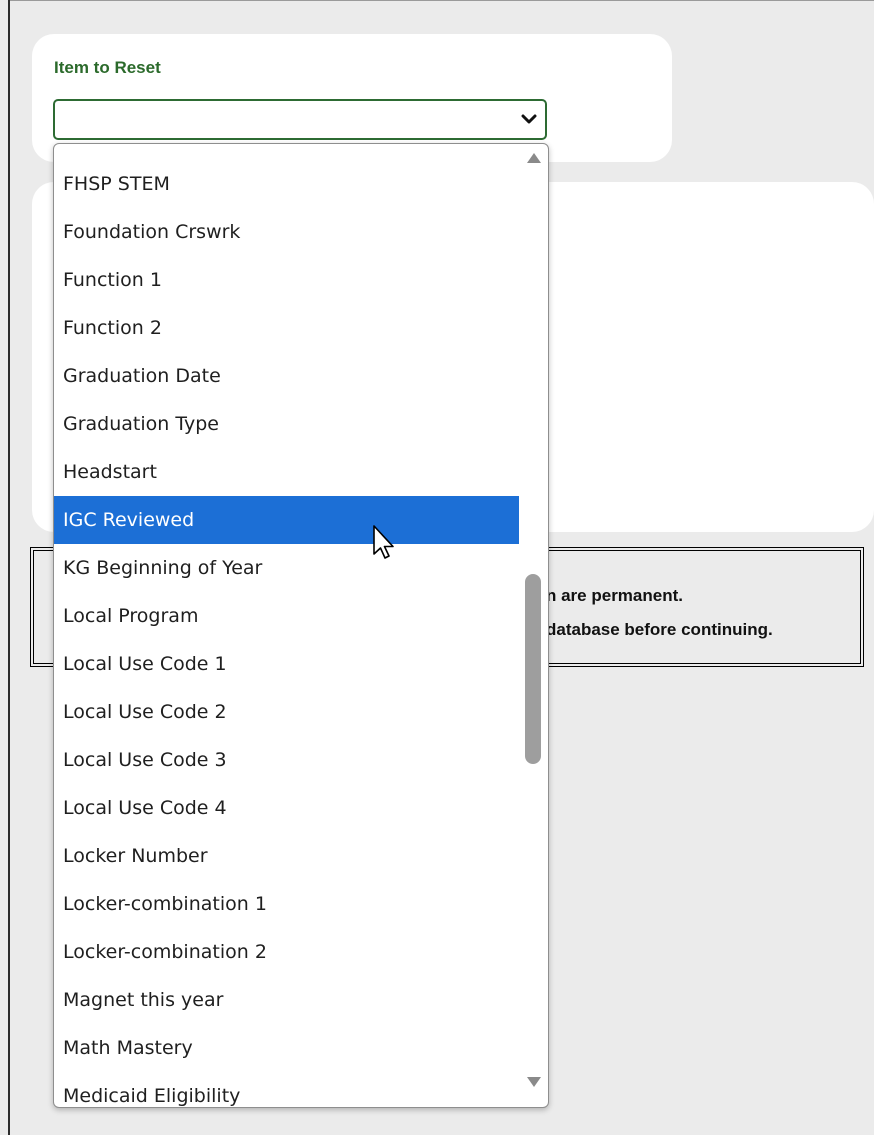  Describe the element at coordinates (286, 664) in the screenshot. I see `dropdown-option: Local Use Code 1` at that location.